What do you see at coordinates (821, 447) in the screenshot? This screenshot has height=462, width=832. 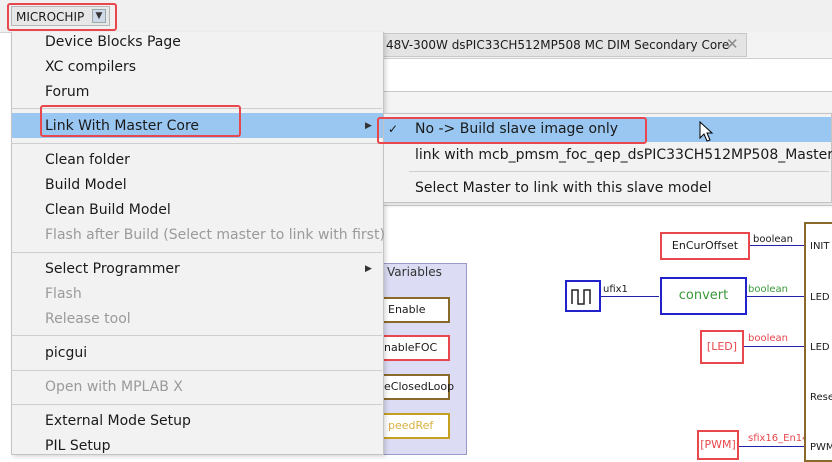 I see `port-label: PWM` at bounding box center [821, 447].